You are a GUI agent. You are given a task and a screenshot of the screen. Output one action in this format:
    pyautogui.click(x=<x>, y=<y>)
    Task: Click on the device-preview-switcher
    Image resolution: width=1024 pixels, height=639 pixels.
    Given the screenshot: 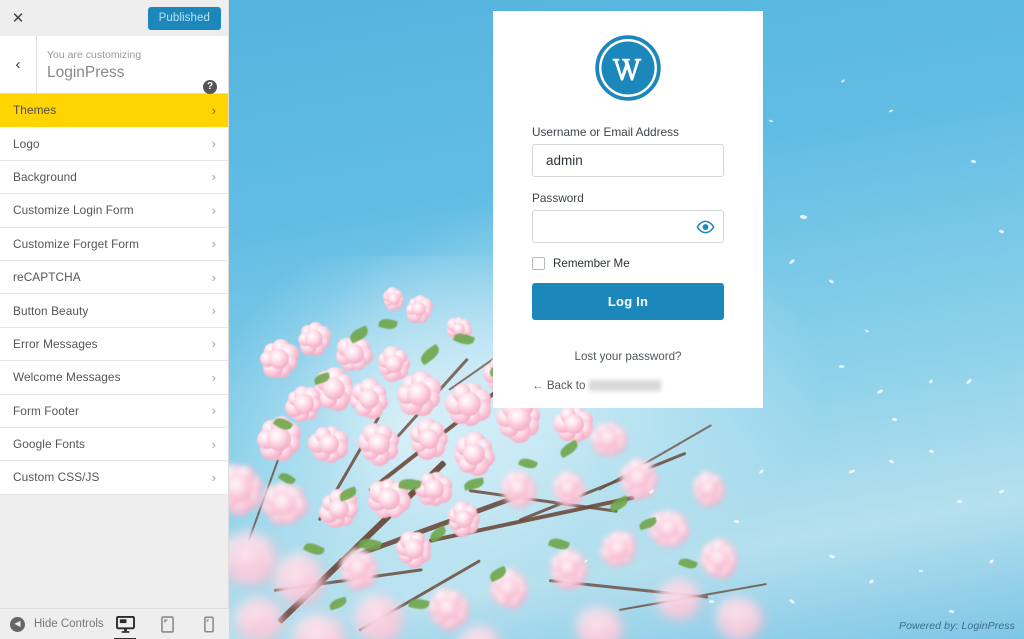 What is the action you would take?
    pyautogui.click(x=171, y=624)
    